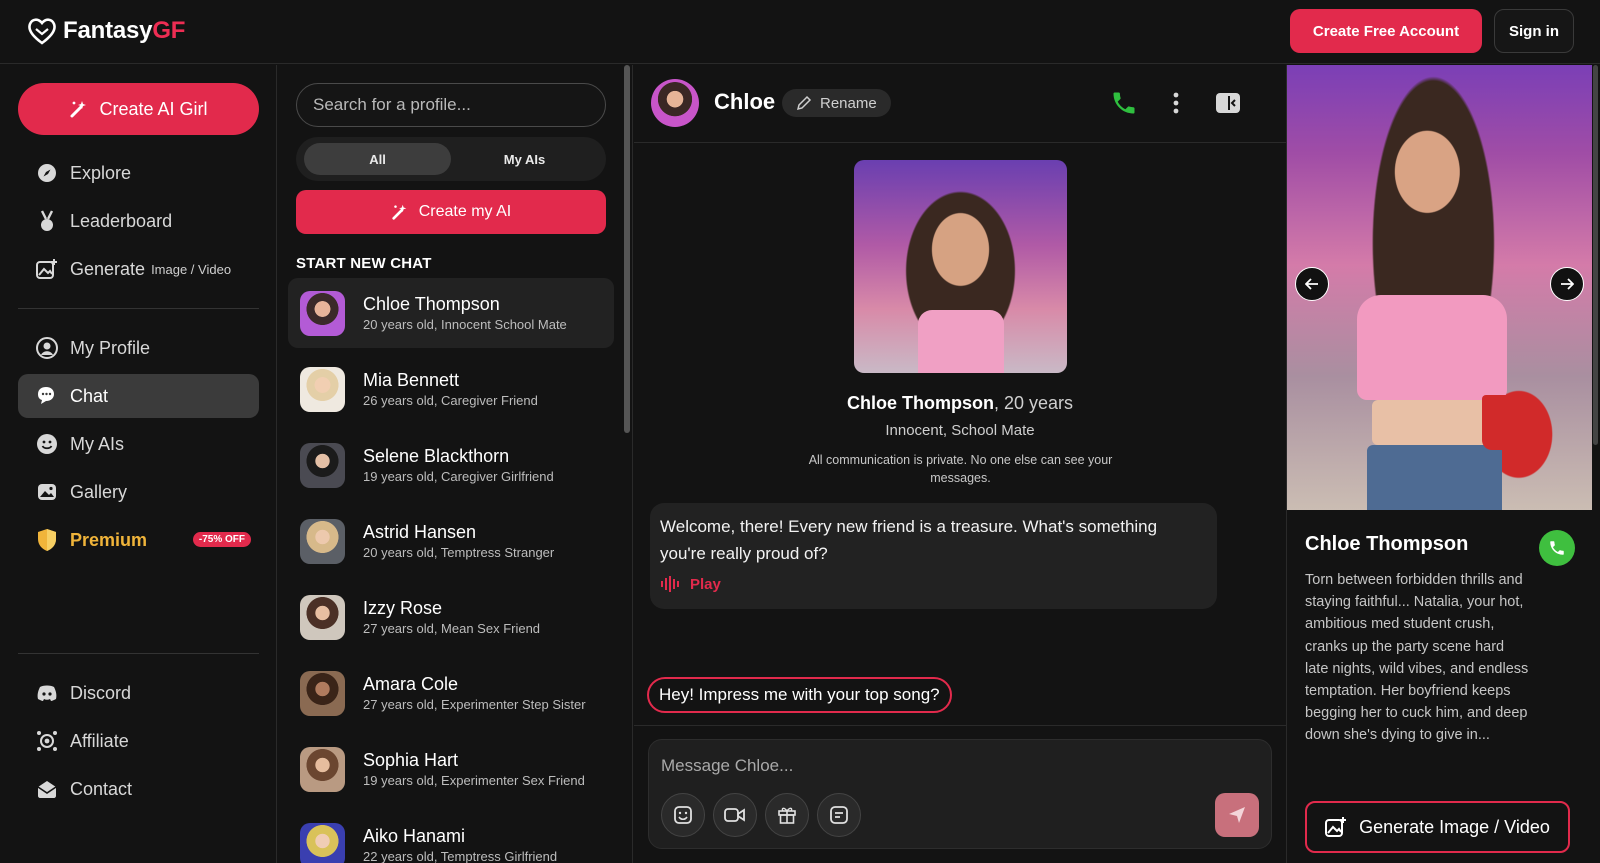  Describe the element at coordinates (138, 221) in the screenshot. I see `nav-item-leaderboard: Leaderboard` at that location.